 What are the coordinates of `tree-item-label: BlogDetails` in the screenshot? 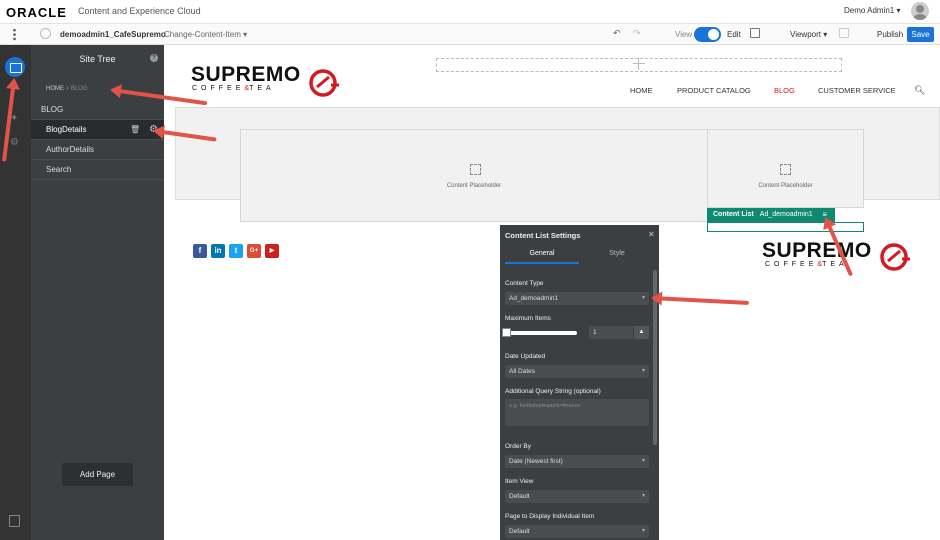 It's located at (66, 129).